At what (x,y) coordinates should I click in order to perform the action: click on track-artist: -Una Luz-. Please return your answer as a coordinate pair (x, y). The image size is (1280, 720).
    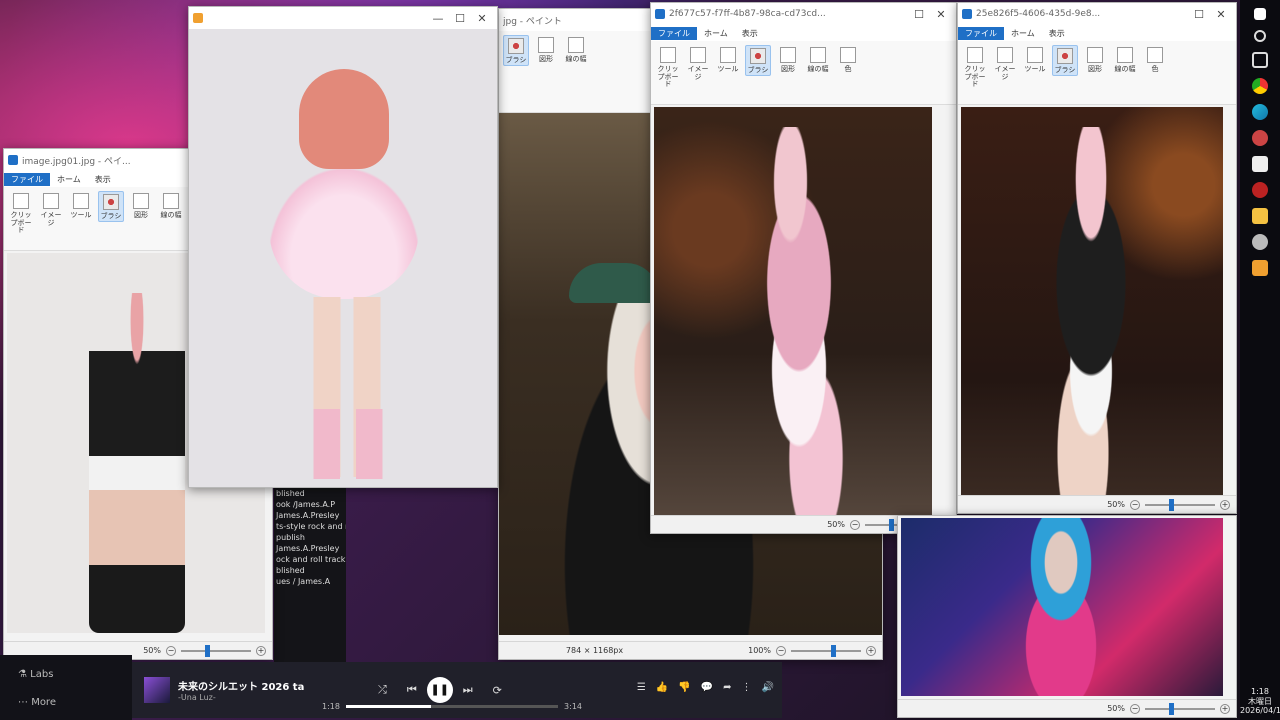
    Looking at the image, I should click on (253, 697).